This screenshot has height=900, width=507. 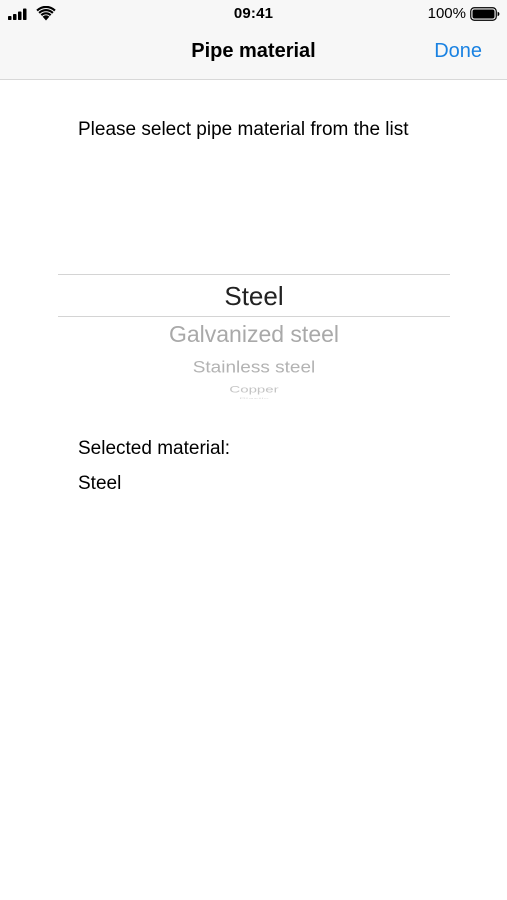 What do you see at coordinates (253, 51) in the screenshot?
I see `page-title: Pipe material` at bounding box center [253, 51].